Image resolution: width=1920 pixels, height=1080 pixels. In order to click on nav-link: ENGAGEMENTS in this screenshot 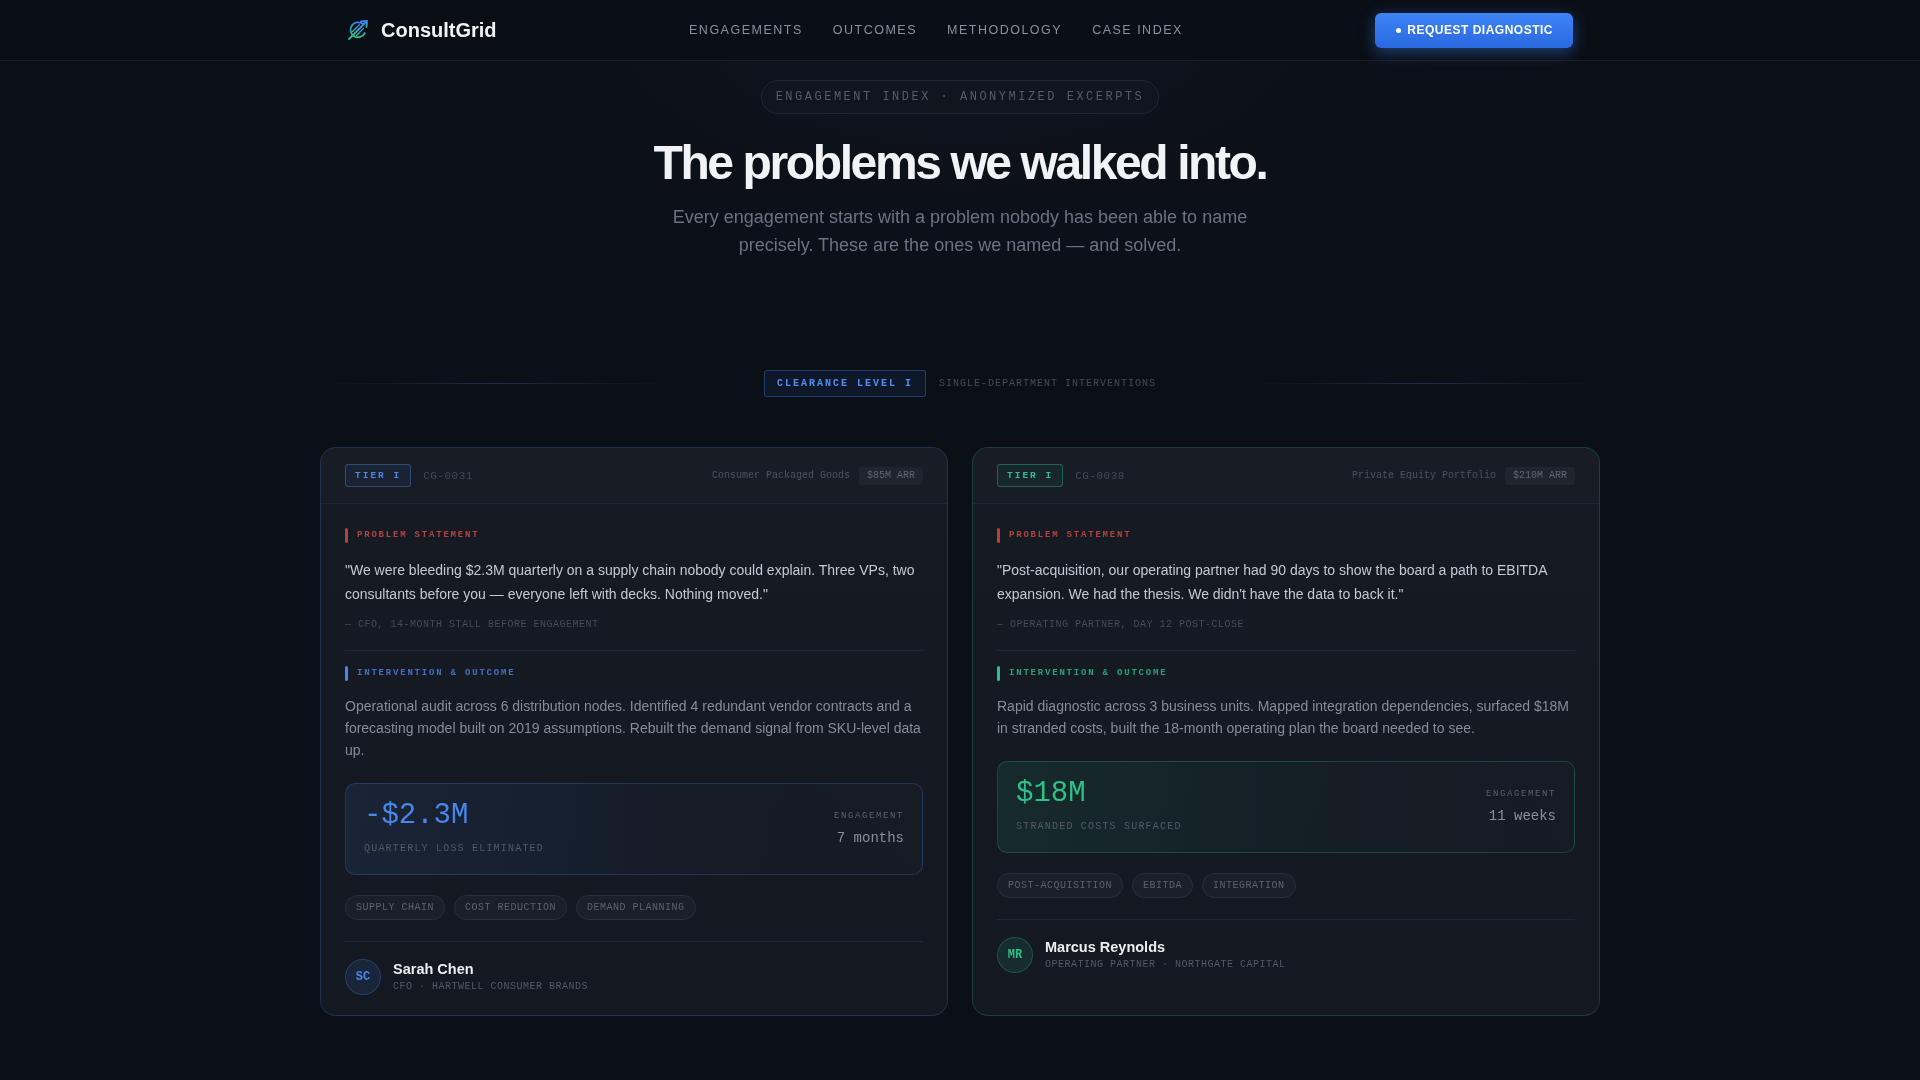, I will do `click(746, 30)`.